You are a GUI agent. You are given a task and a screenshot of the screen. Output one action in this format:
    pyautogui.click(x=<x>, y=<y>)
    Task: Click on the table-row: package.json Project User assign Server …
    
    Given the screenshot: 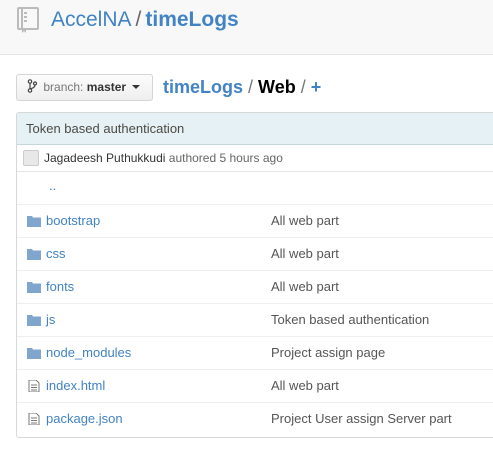 What is the action you would take?
    pyautogui.click(x=255, y=419)
    